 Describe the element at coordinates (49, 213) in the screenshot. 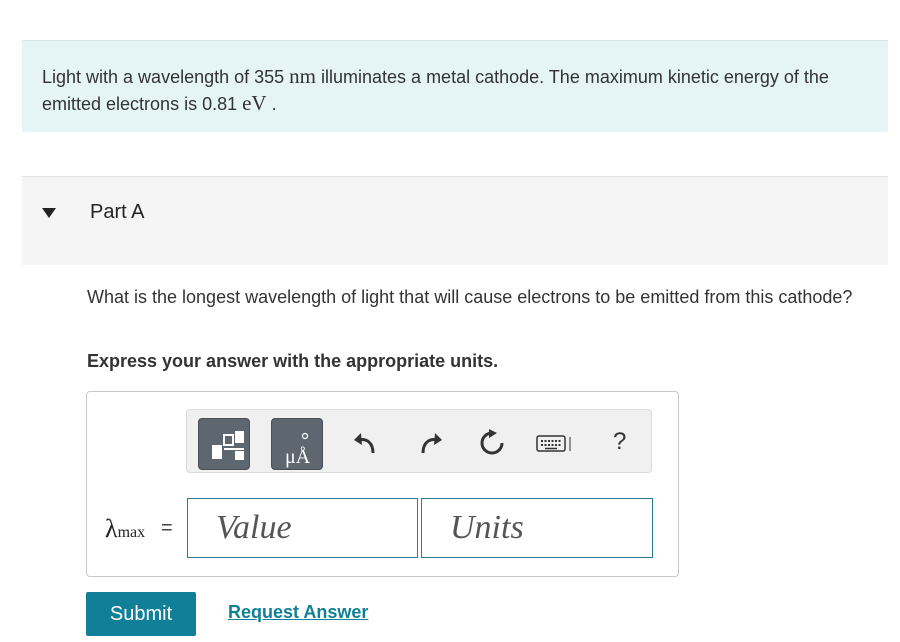

I see `collapse-caret-icon` at that location.